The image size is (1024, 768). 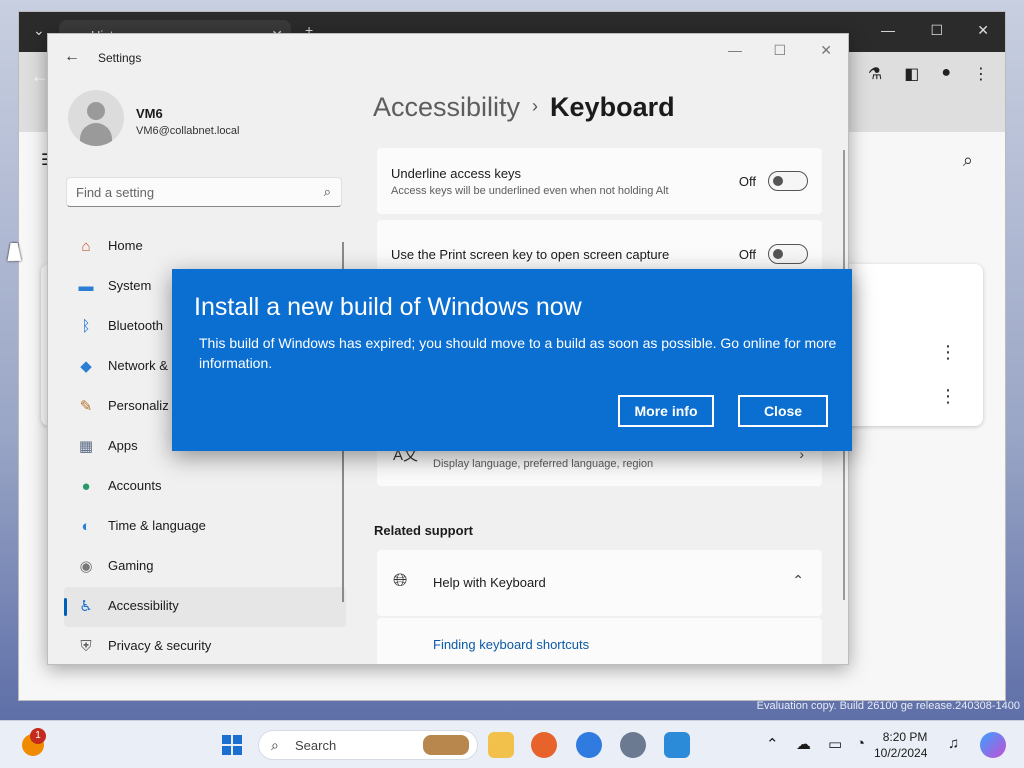 What do you see at coordinates (788, 181) in the screenshot?
I see `underline-access-keys-toggle` at bounding box center [788, 181].